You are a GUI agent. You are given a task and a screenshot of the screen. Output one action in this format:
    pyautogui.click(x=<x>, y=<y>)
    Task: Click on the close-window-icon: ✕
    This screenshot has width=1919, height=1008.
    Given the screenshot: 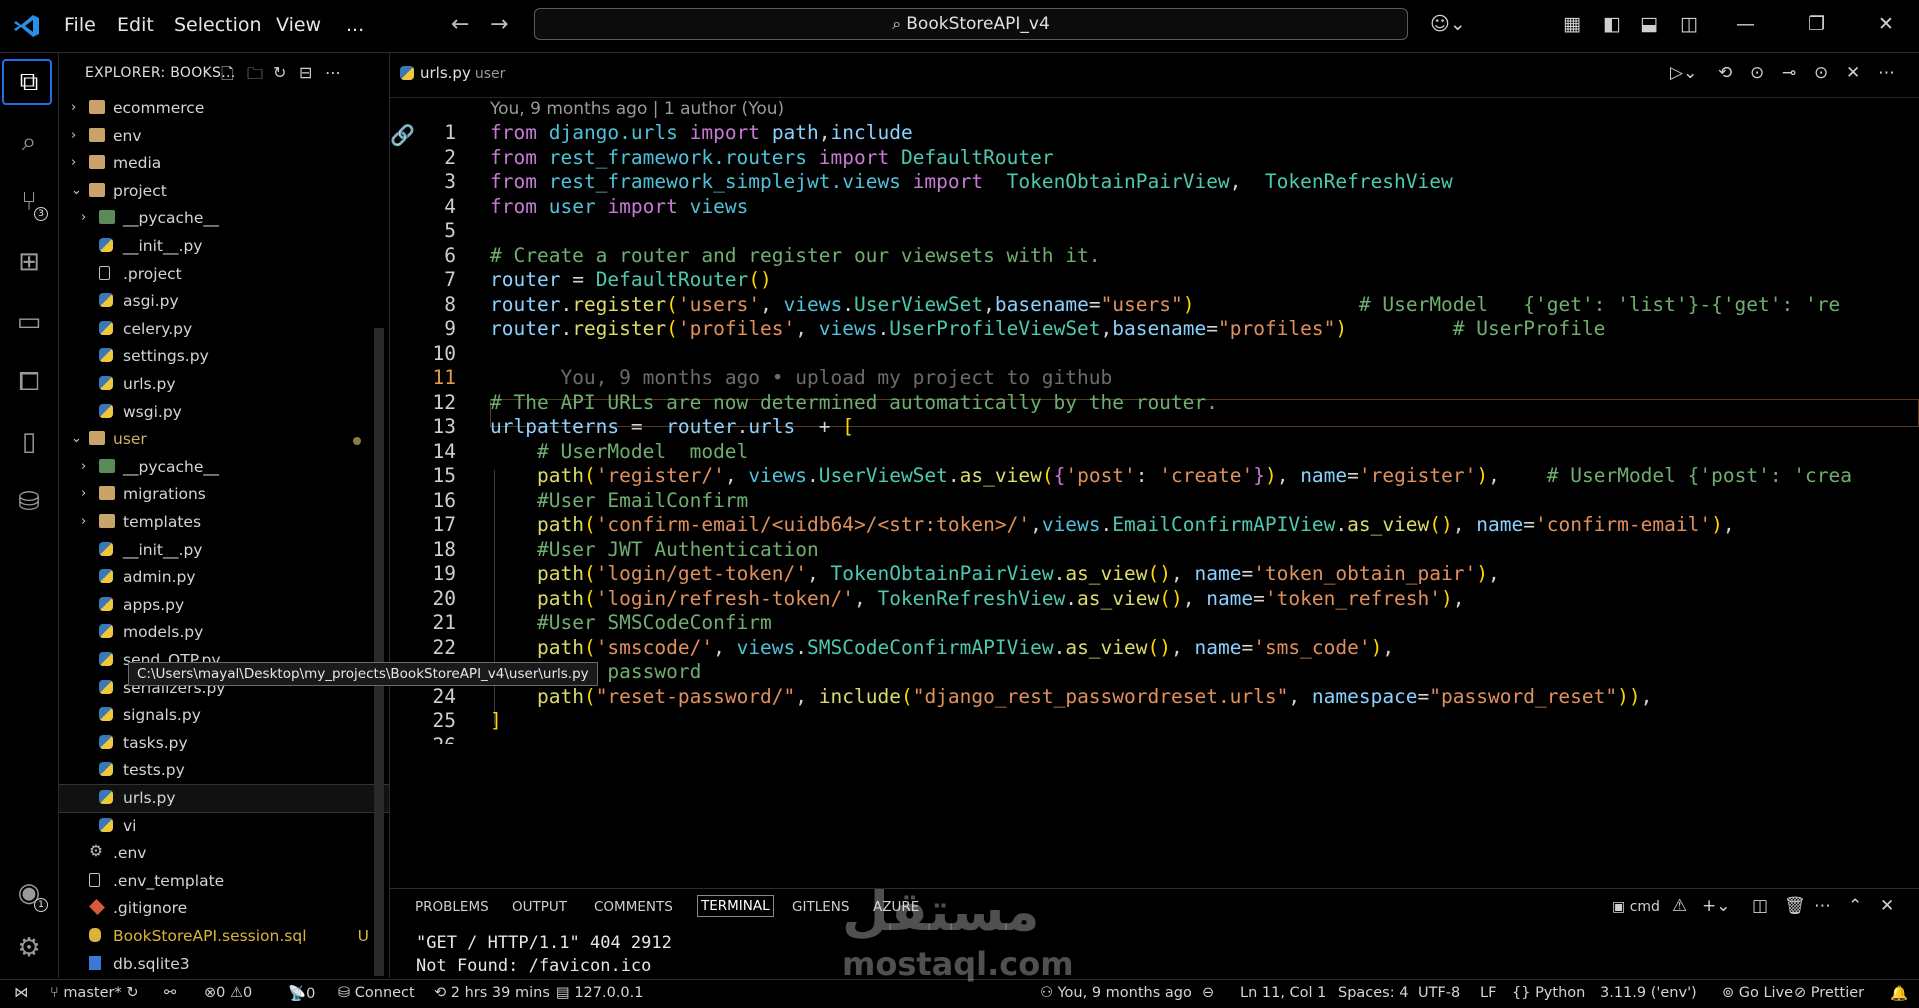 What is the action you would take?
    pyautogui.click(x=1886, y=24)
    